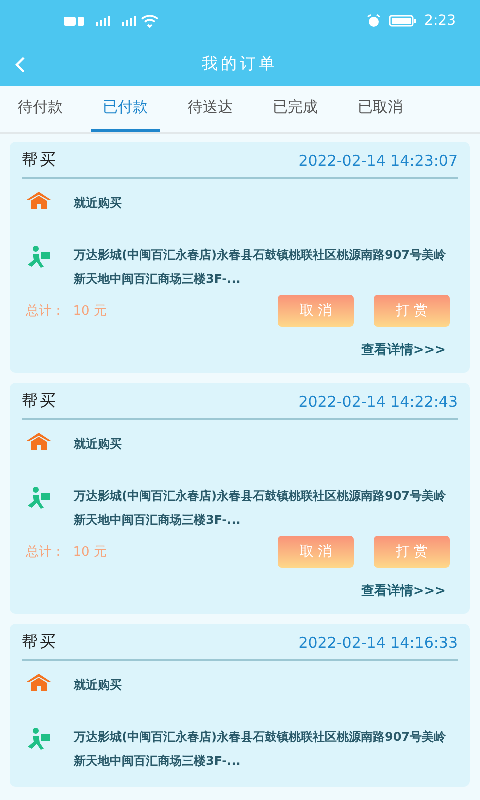 This screenshot has width=480, height=800. What do you see at coordinates (295, 109) in the screenshot?
I see `order-tab: 已完成` at bounding box center [295, 109].